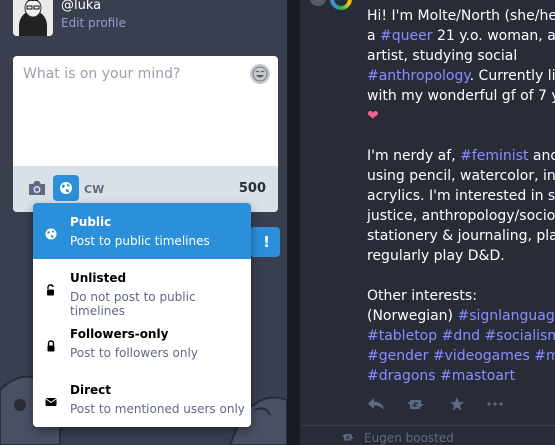 The height and width of the screenshot is (445, 555). Describe the element at coordinates (373, 116) in the screenshot. I see `heart-emoji: ❤` at that location.